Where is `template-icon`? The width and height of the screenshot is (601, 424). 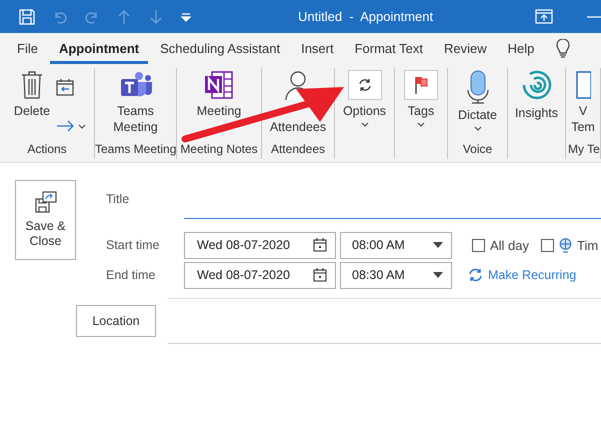
template-icon is located at coordinates (583, 85).